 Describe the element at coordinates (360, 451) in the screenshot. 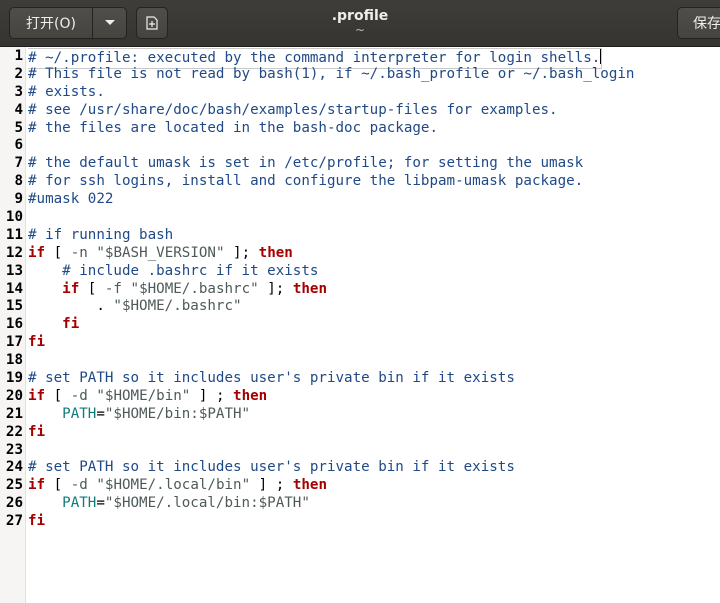

I see `code-line: 23` at that location.